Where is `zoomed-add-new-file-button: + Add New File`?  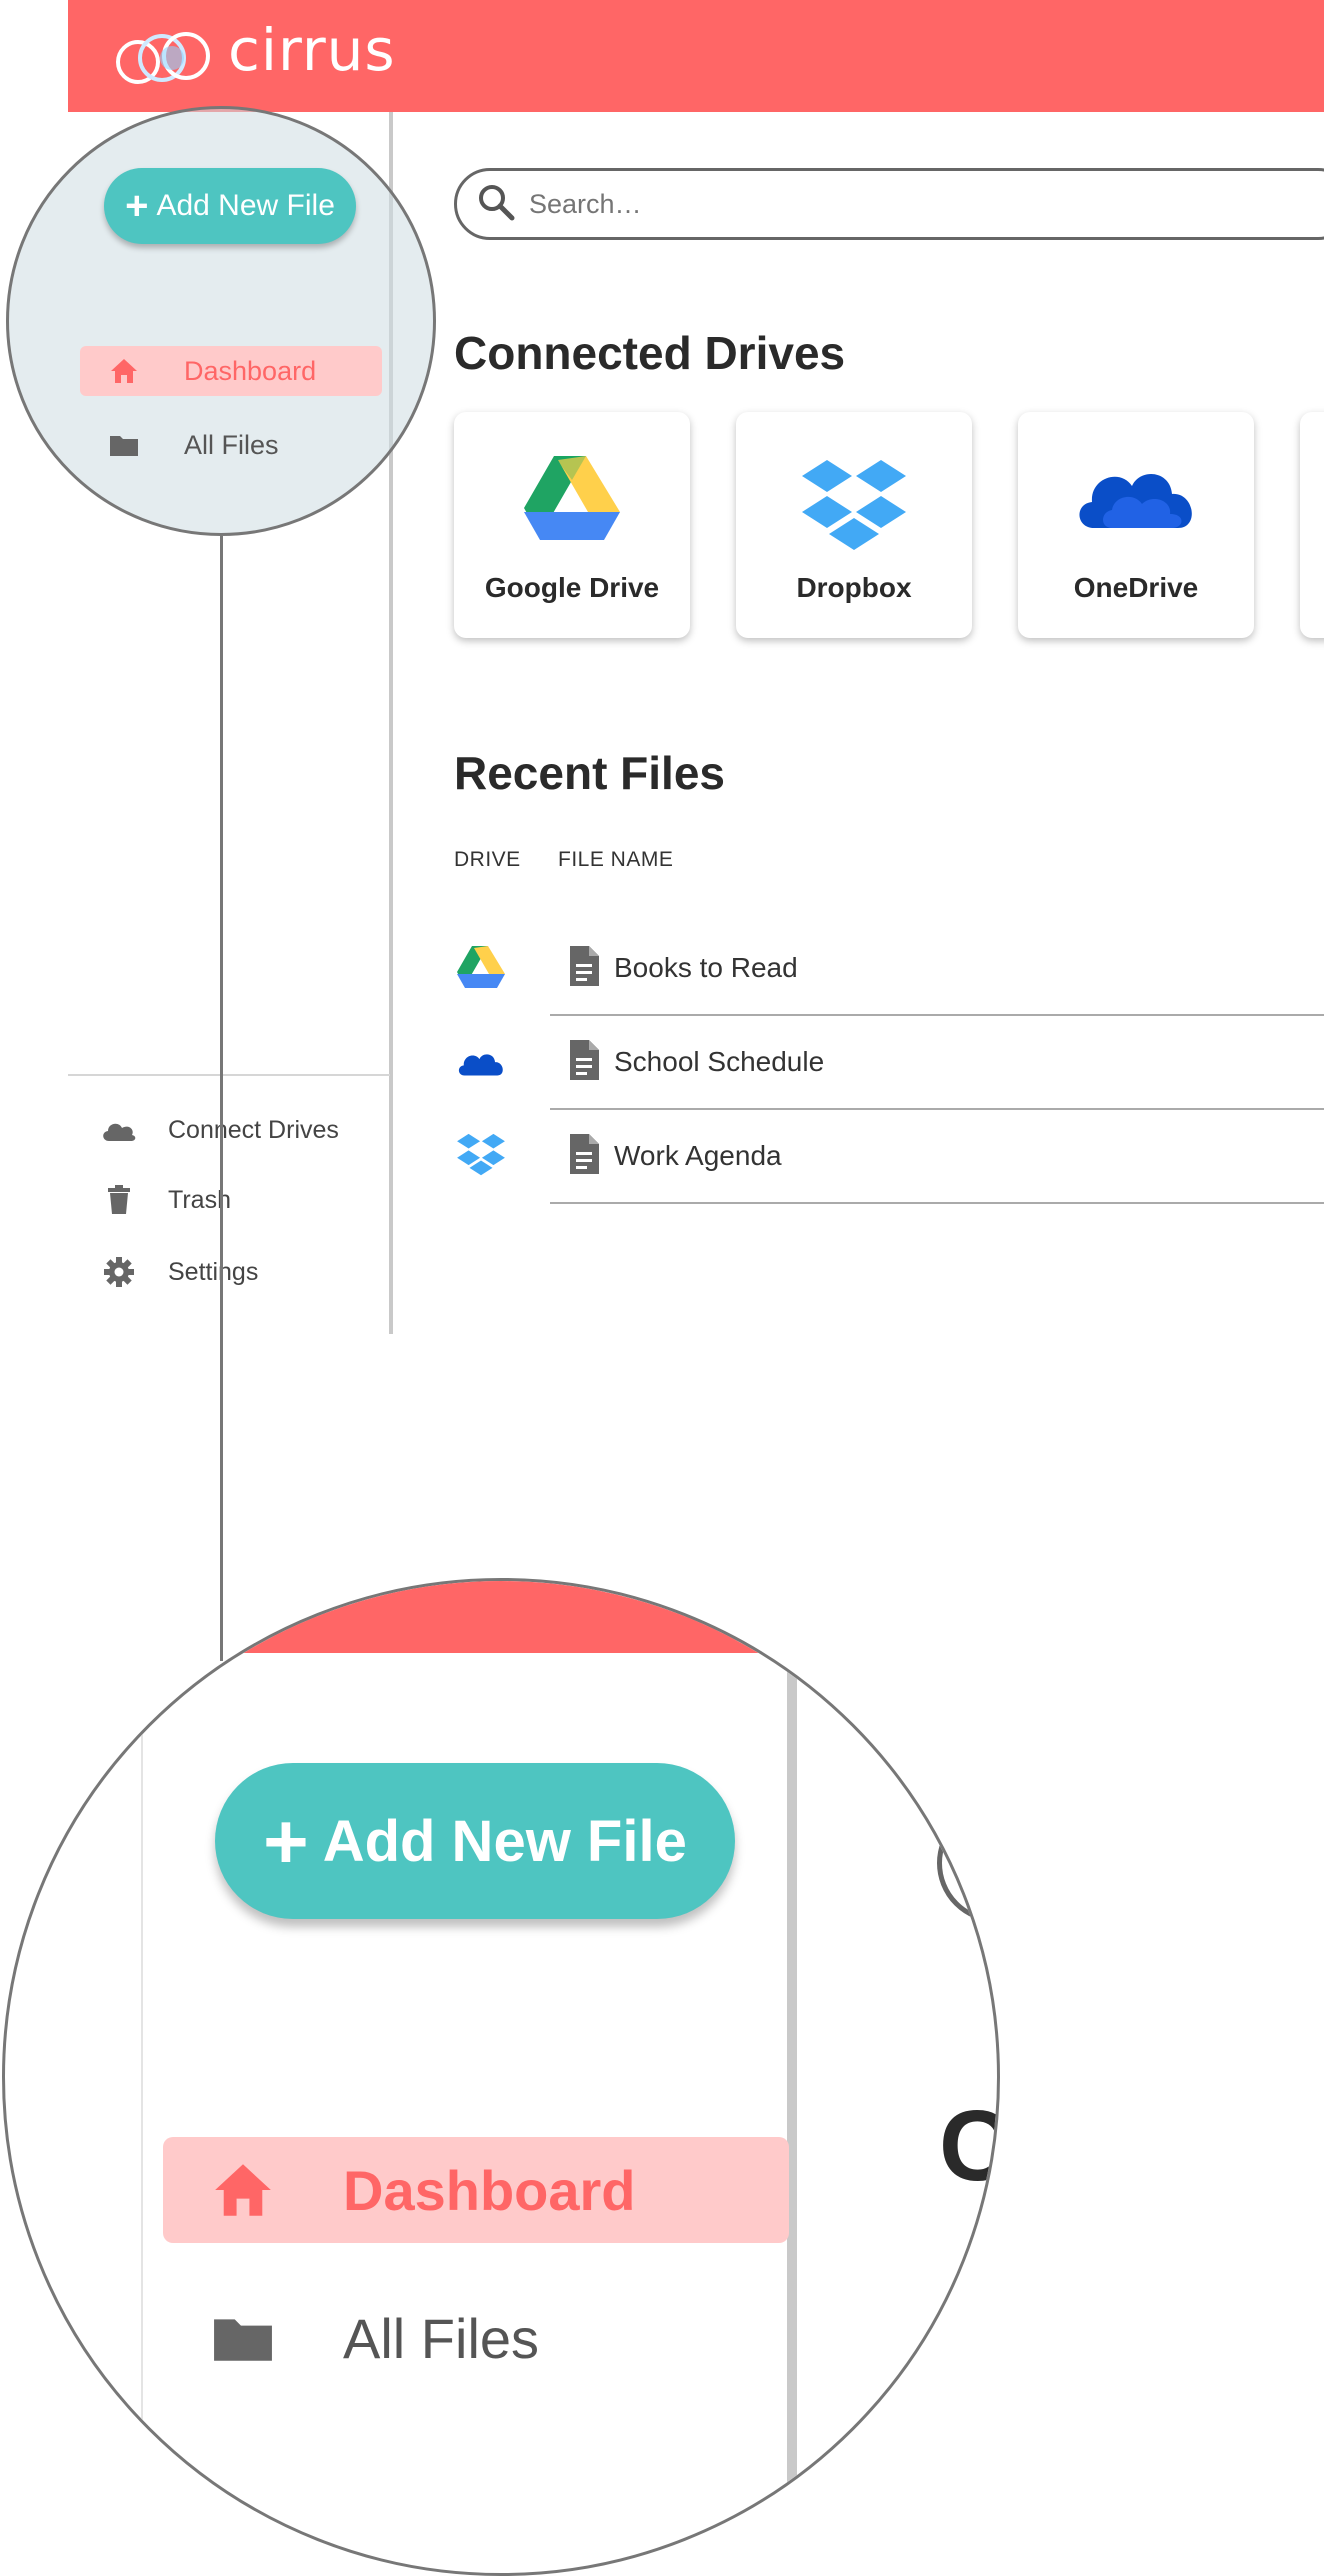
zoomed-add-new-file-button: + Add New File is located at coordinates (475, 1841).